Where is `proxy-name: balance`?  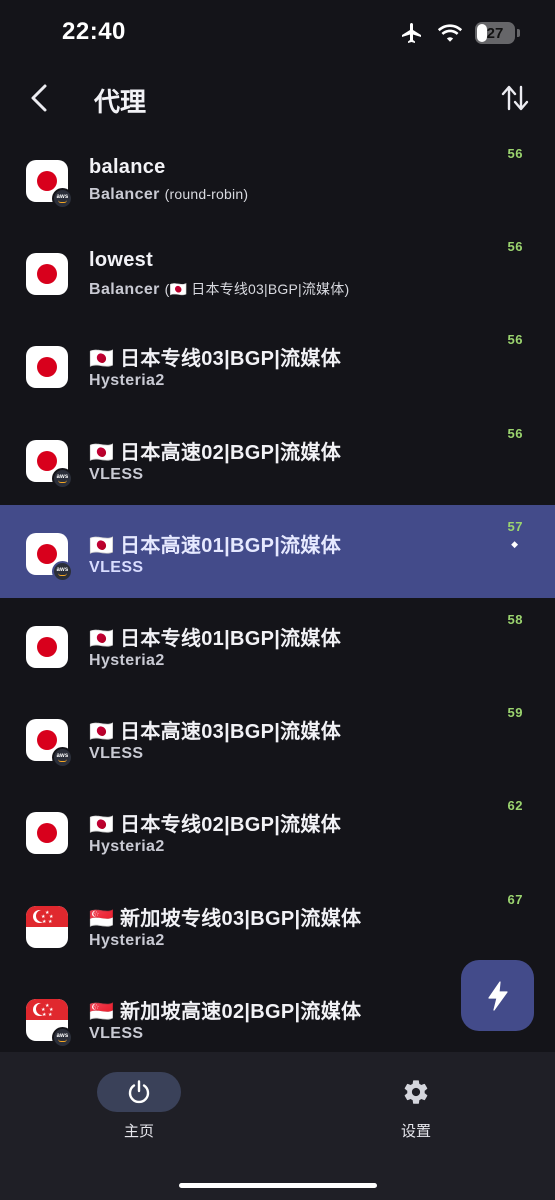 proxy-name: balance is located at coordinates (127, 167).